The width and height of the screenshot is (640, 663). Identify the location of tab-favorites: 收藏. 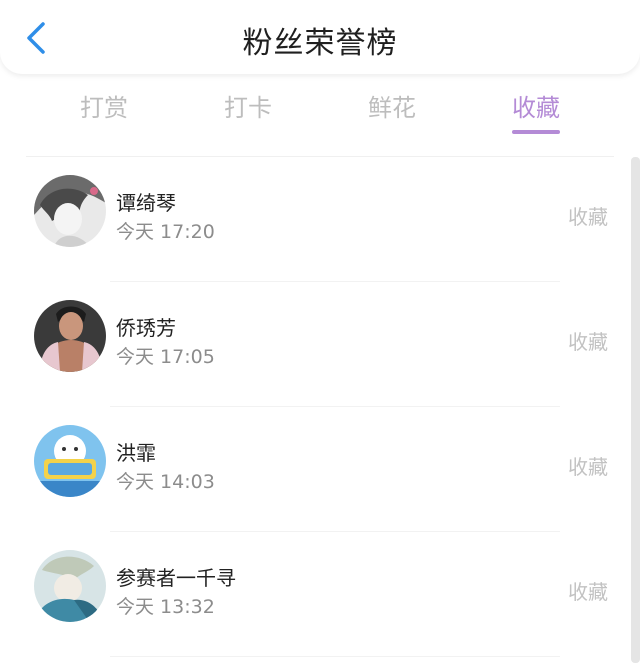
(536, 105).